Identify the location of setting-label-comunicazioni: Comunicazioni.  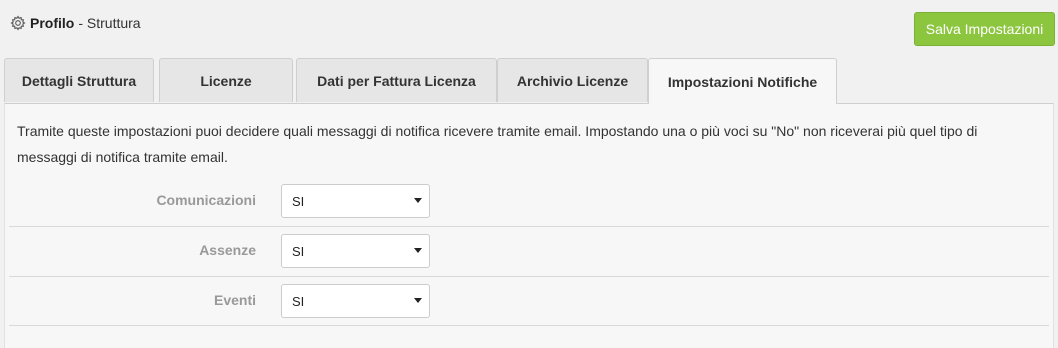
(206, 200).